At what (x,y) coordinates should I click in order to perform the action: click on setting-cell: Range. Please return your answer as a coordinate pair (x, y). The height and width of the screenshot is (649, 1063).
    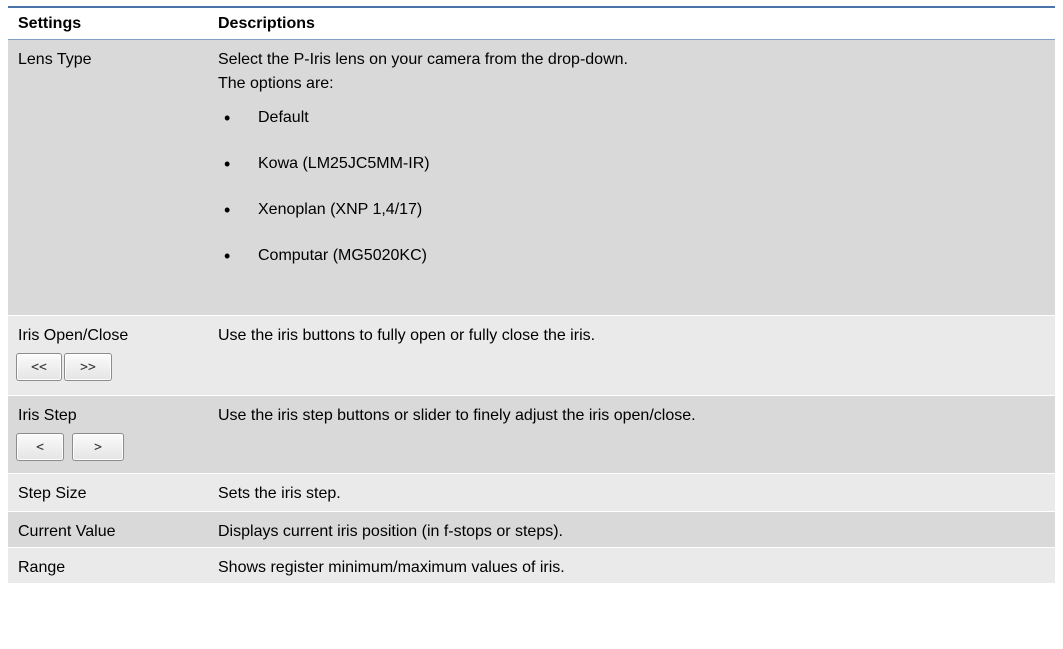
    Looking at the image, I should click on (108, 566).